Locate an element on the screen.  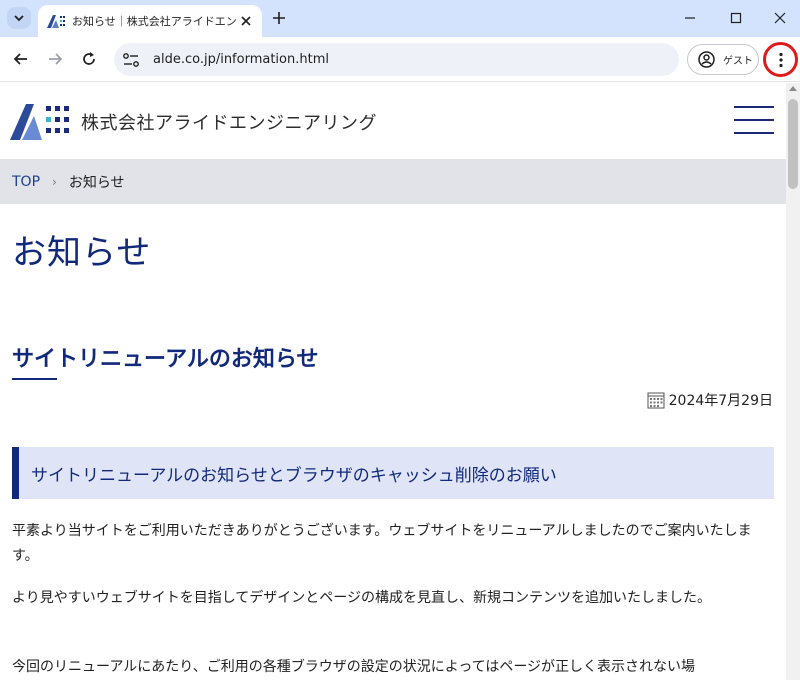
maximize-icon is located at coordinates (736, 18).